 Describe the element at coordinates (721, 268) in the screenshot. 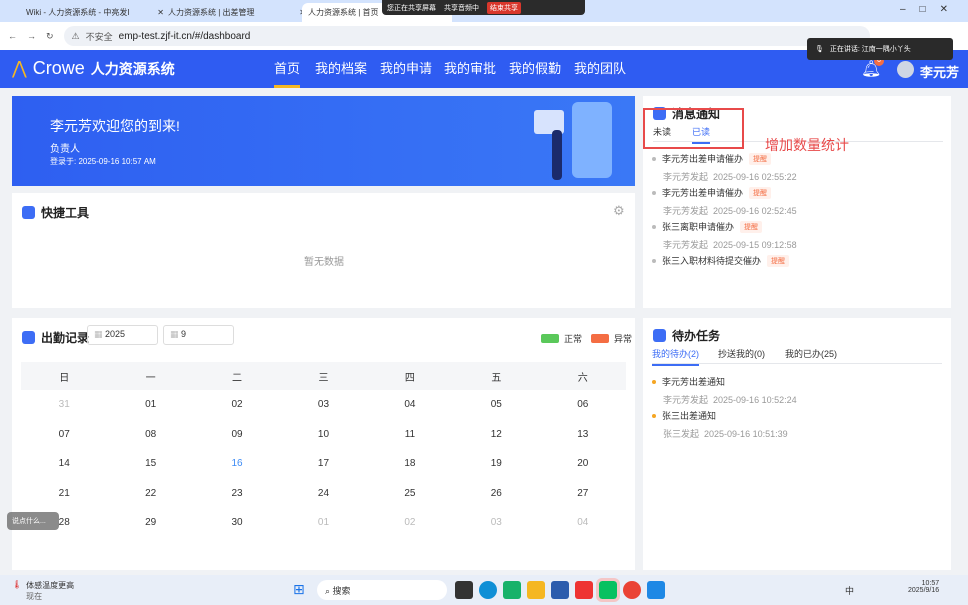

I see `message-item: 张三入职材料待提交催办 提醒` at that location.